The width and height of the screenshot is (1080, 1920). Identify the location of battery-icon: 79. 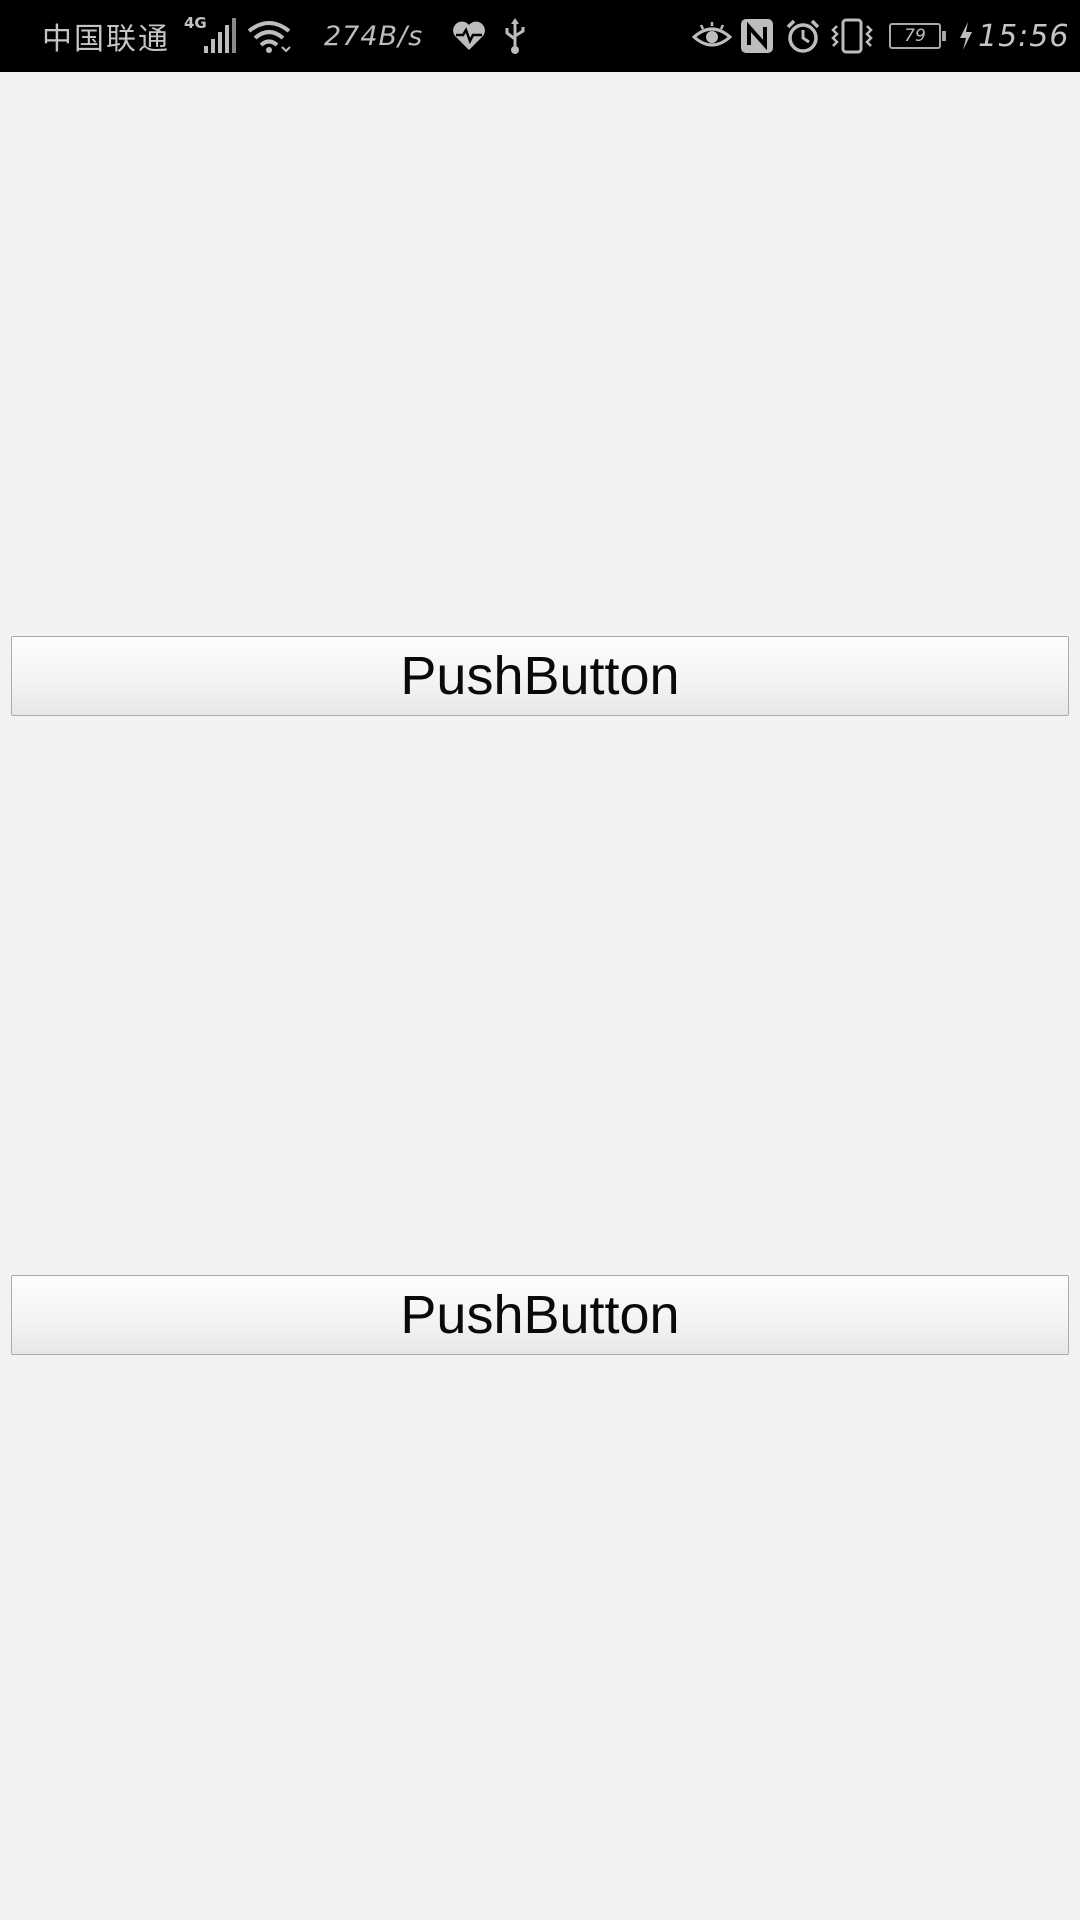
(917, 36).